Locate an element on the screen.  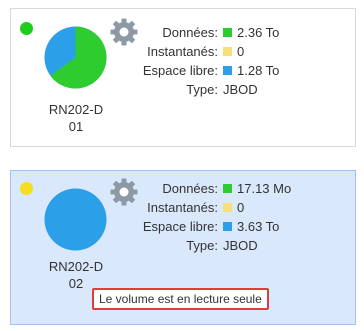
volume-name: RN202-D 01 is located at coordinates (76, 118).